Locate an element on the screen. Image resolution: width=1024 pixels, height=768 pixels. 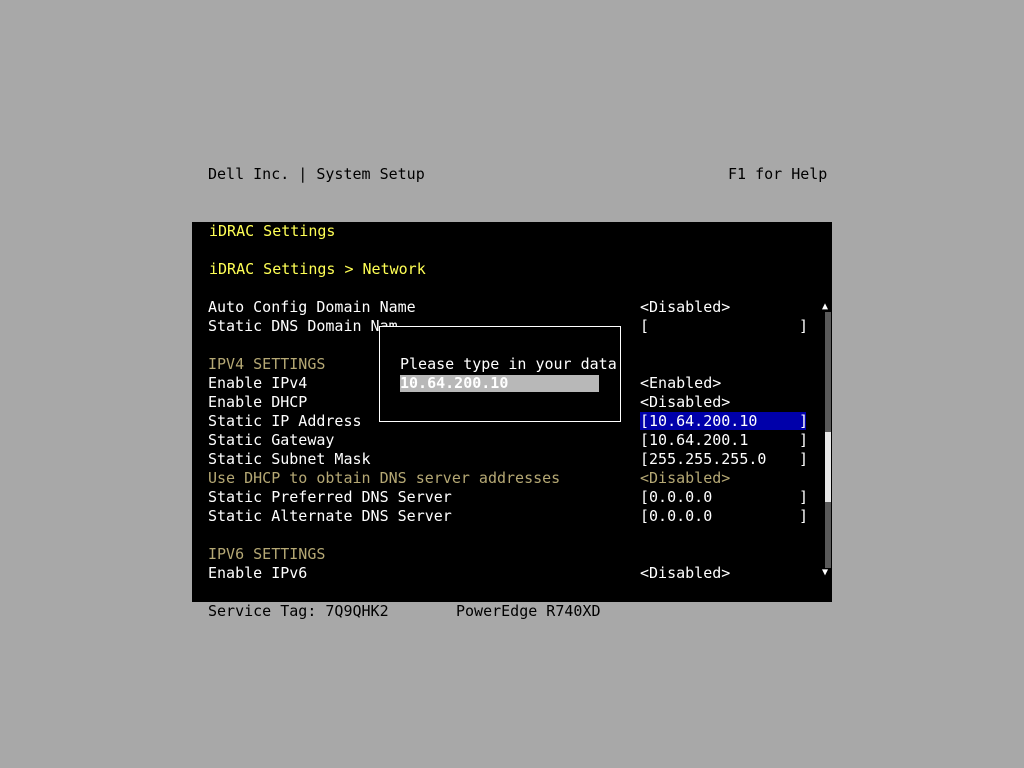
preferred-dns-label: Static Preferred DNS Server is located at coordinates (330, 497).